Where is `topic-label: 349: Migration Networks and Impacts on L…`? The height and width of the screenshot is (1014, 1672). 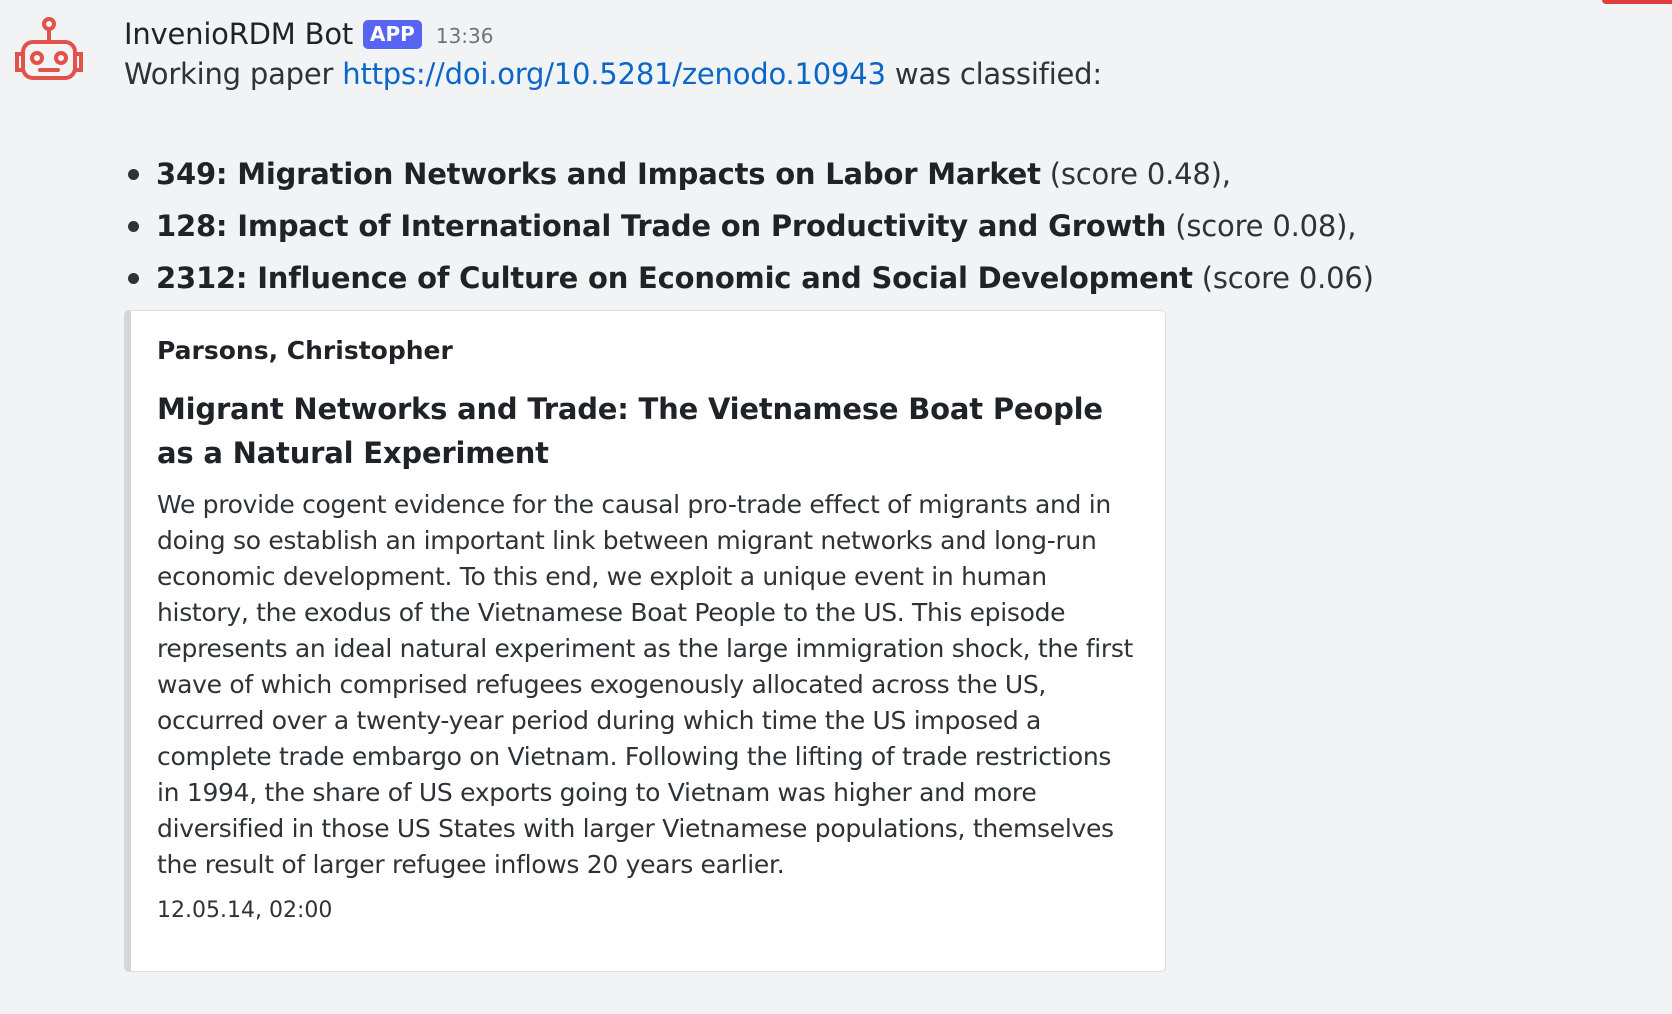 topic-label: 349: Migration Networks and Impacts on L… is located at coordinates (598, 174).